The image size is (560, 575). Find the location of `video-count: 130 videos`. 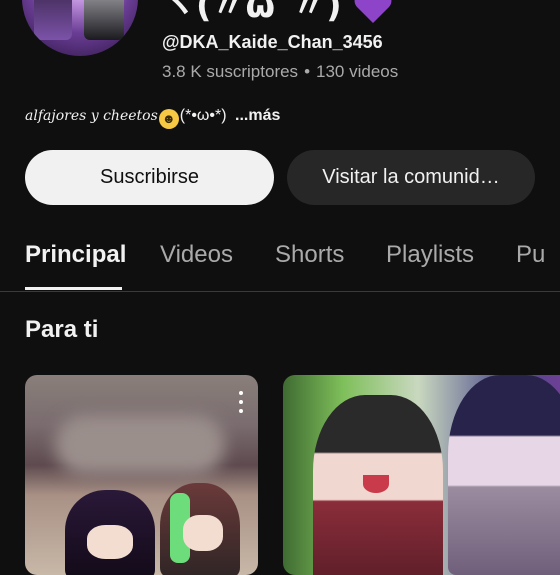

video-count: 130 videos is located at coordinates (357, 71).